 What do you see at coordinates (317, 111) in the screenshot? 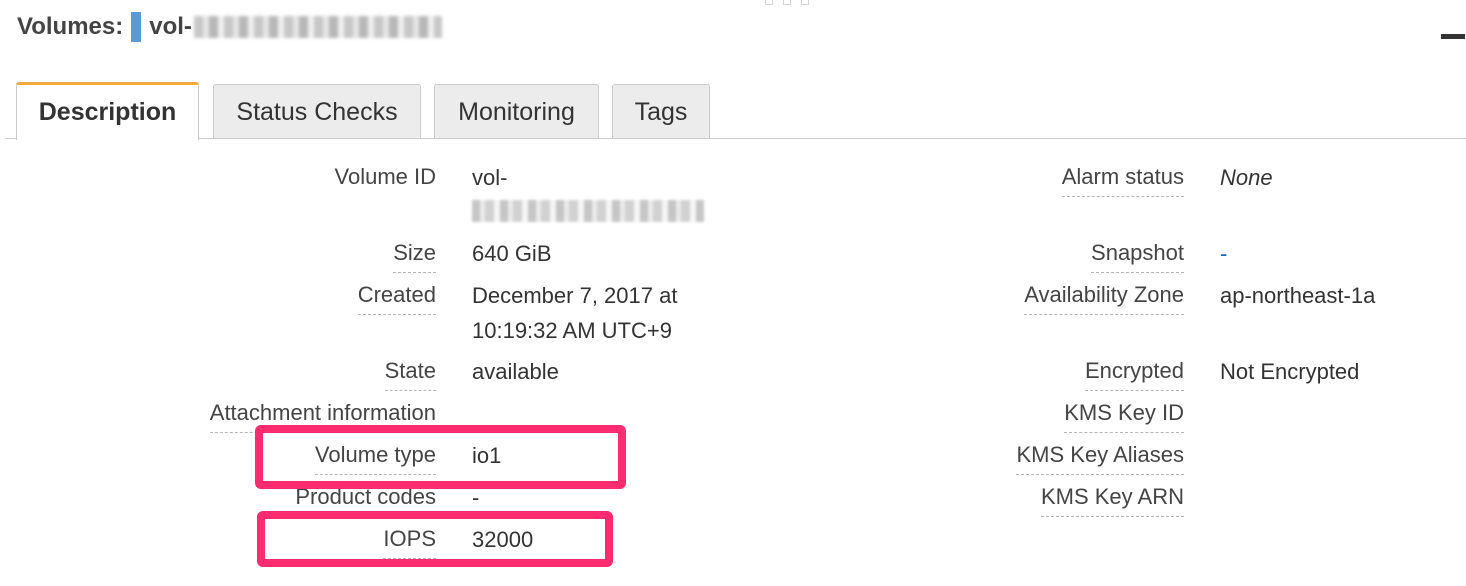
I see `tab-status-checks: Status Checks` at bounding box center [317, 111].